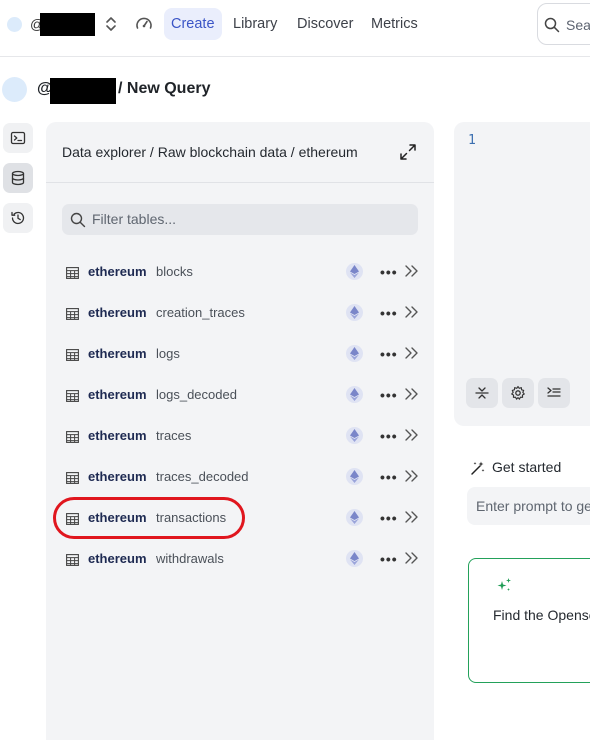 The height and width of the screenshot is (740, 590). Describe the element at coordinates (242, 436) in the screenshot. I see `table-row: ethereum traces •••` at that location.